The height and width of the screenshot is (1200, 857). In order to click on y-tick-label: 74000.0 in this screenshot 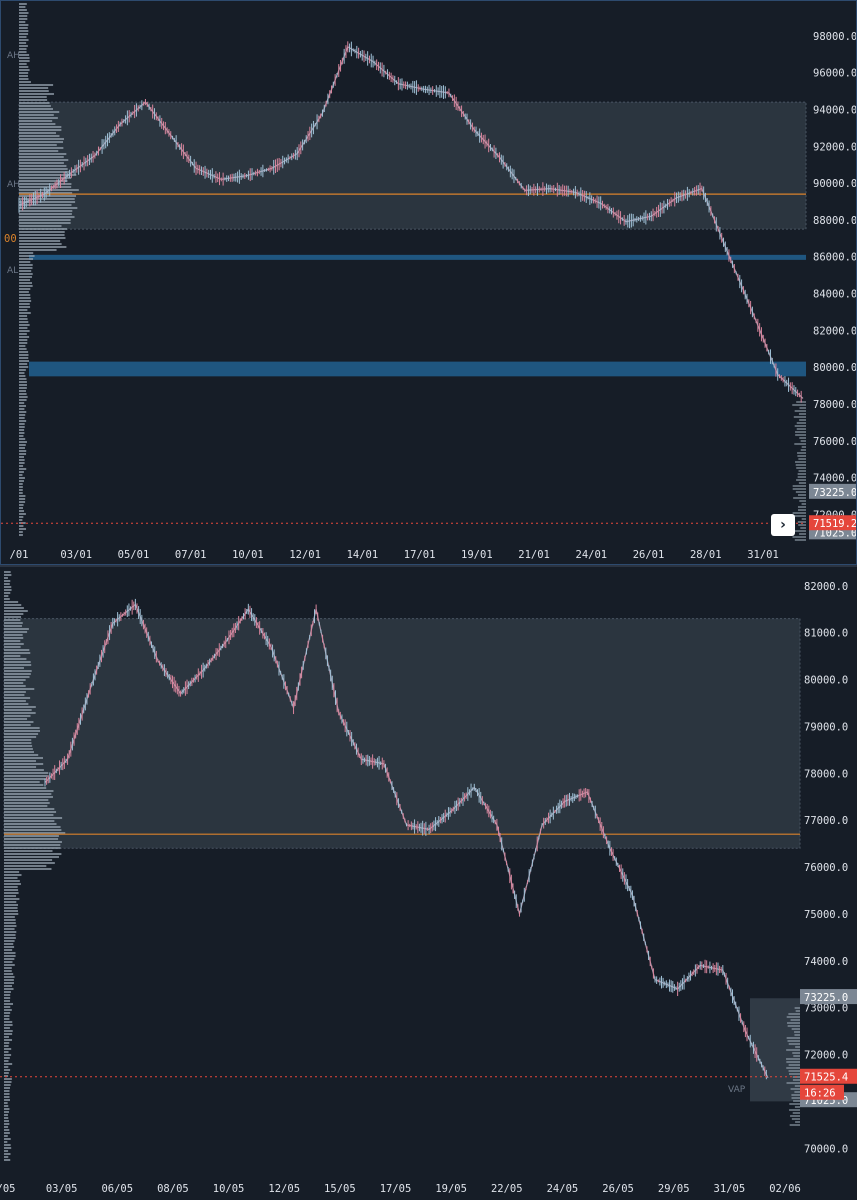, I will do `click(834, 479)`.